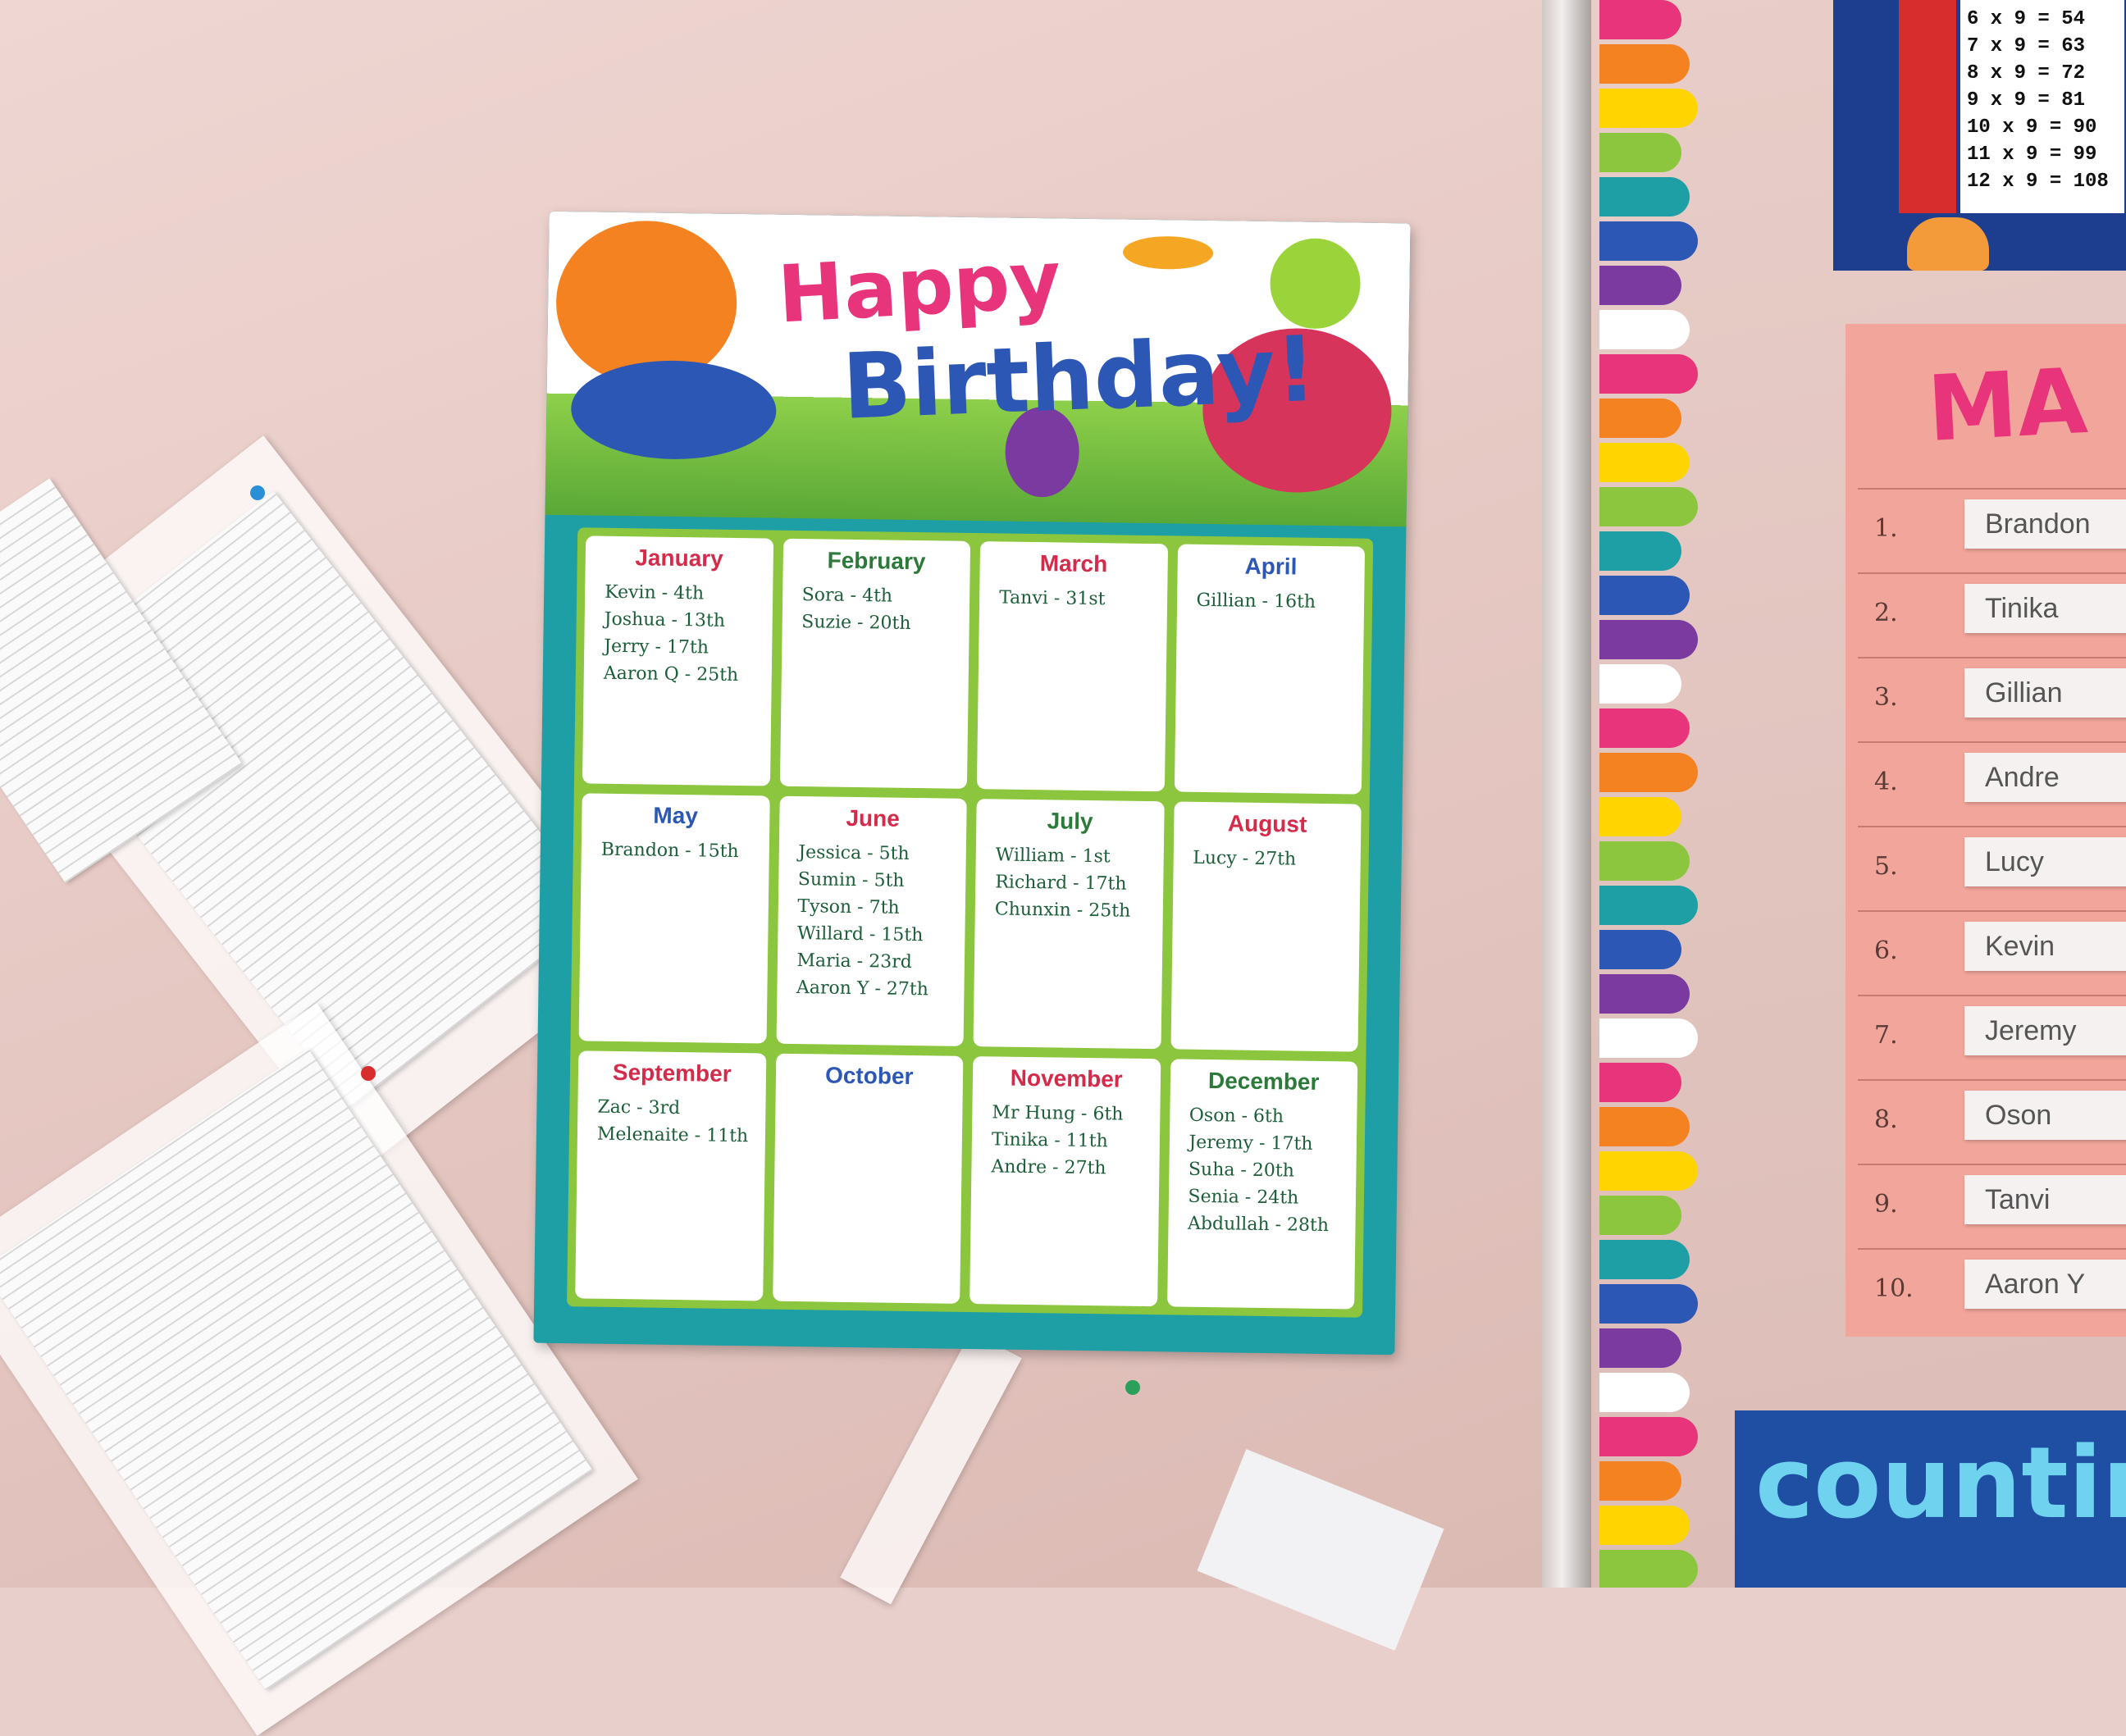 This screenshot has width=2126, height=1736. I want to click on month-name: June, so click(874, 818).